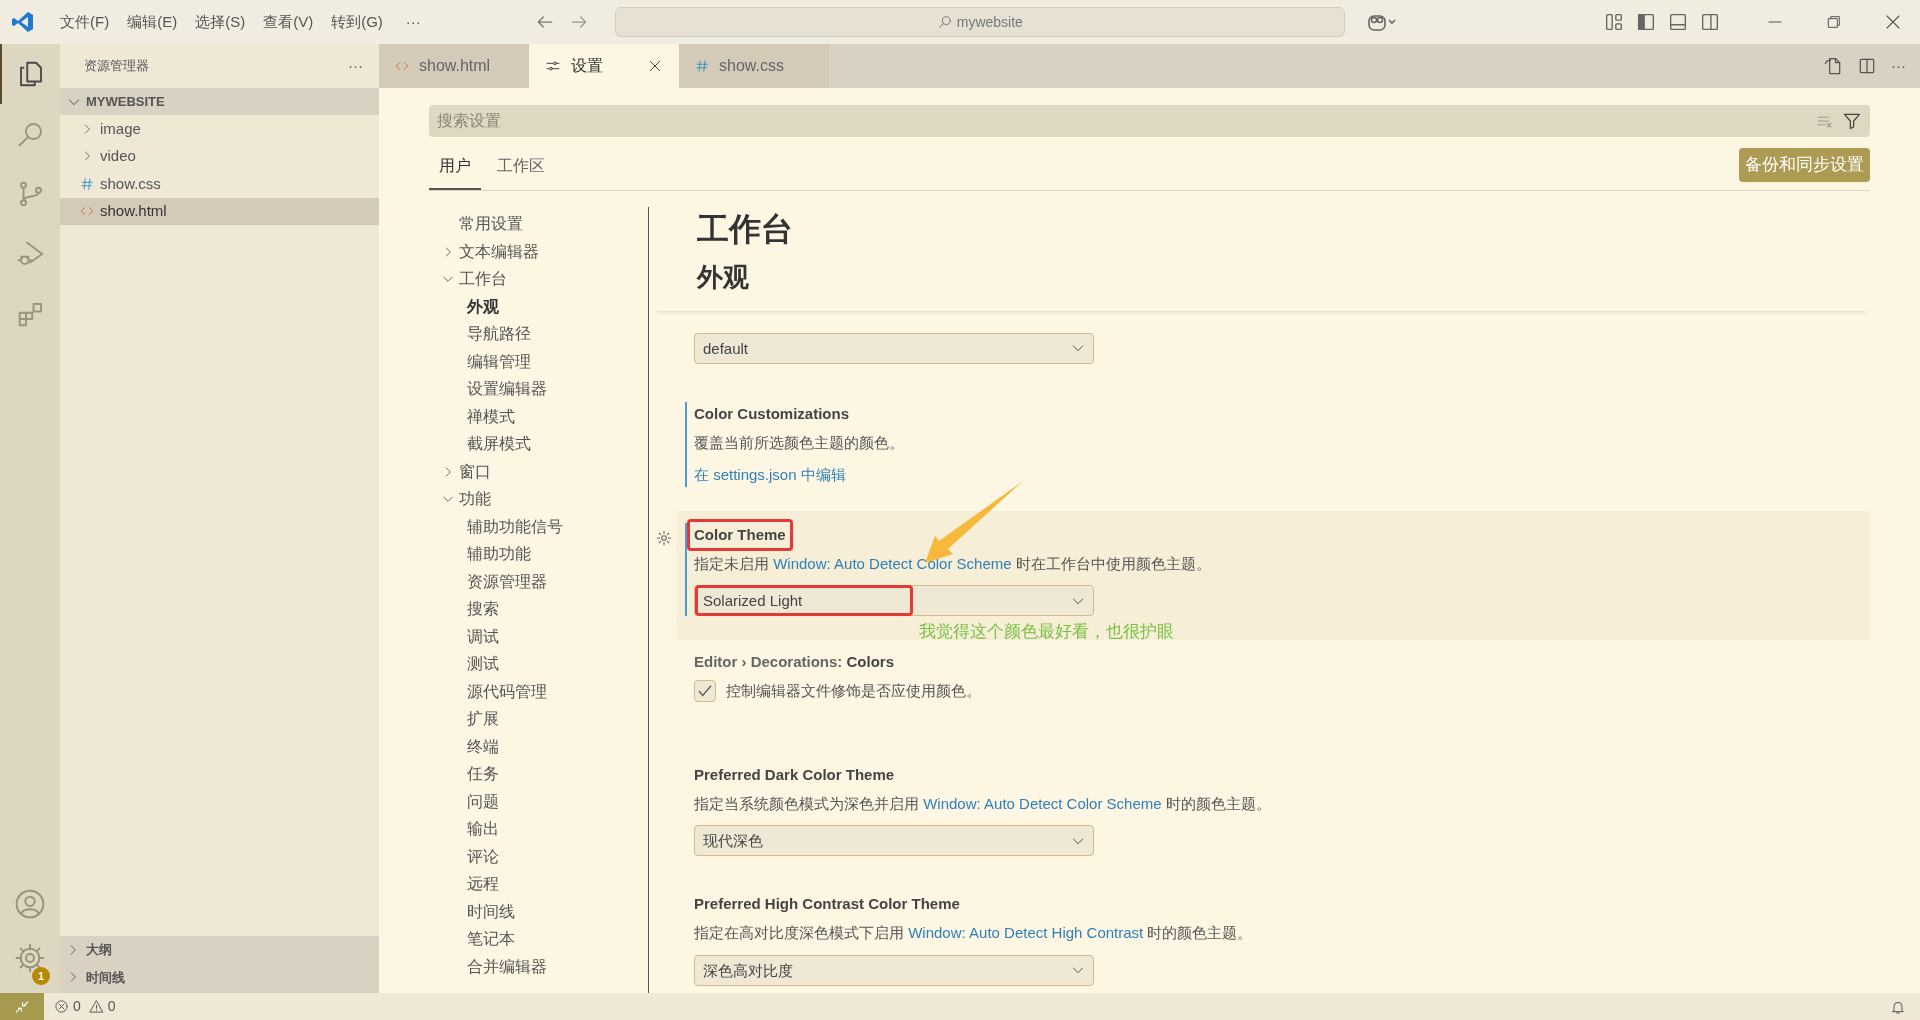 The image size is (1920, 1020). Describe the element at coordinates (538, 527) in the screenshot. I see `settings-toc-item: 辅助功能信号` at that location.